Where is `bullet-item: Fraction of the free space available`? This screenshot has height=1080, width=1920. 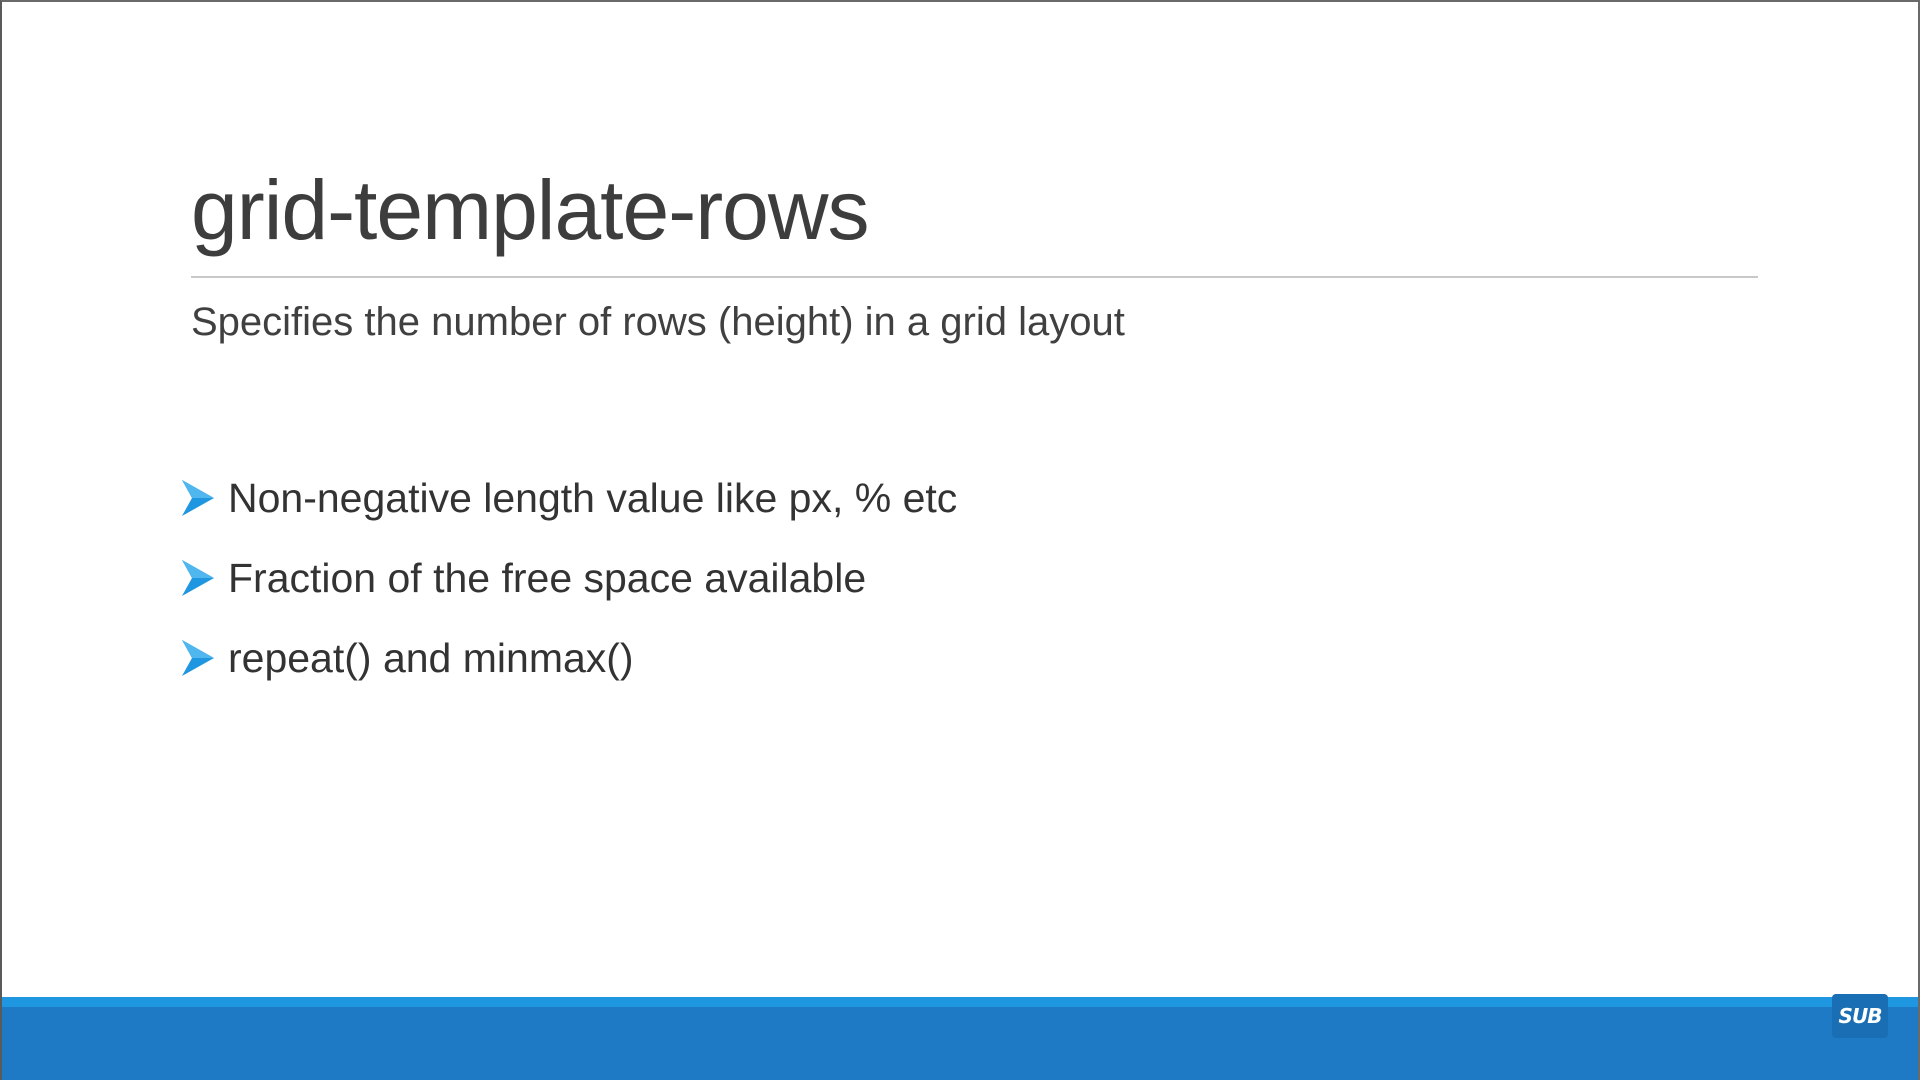
bullet-item: Fraction of the free space available is located at coordinates (568, 578).